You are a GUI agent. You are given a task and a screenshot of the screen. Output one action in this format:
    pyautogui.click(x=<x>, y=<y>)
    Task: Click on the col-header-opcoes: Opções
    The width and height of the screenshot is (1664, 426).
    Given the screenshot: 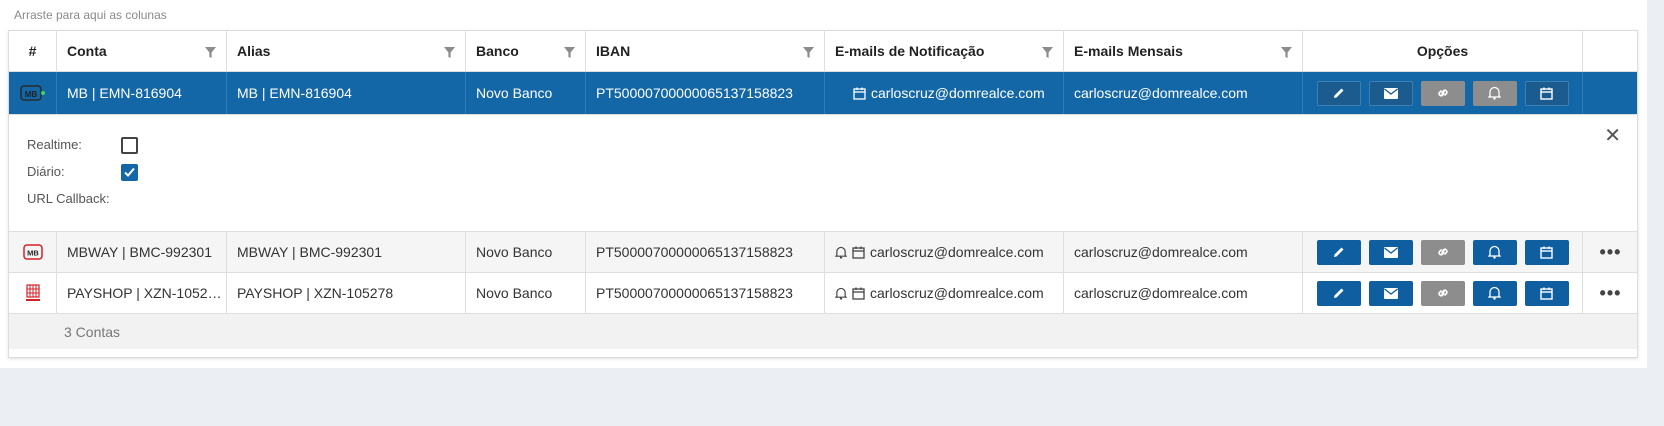 What is the action you would take?
    pyautogui.click(x=1443, y=51)
    